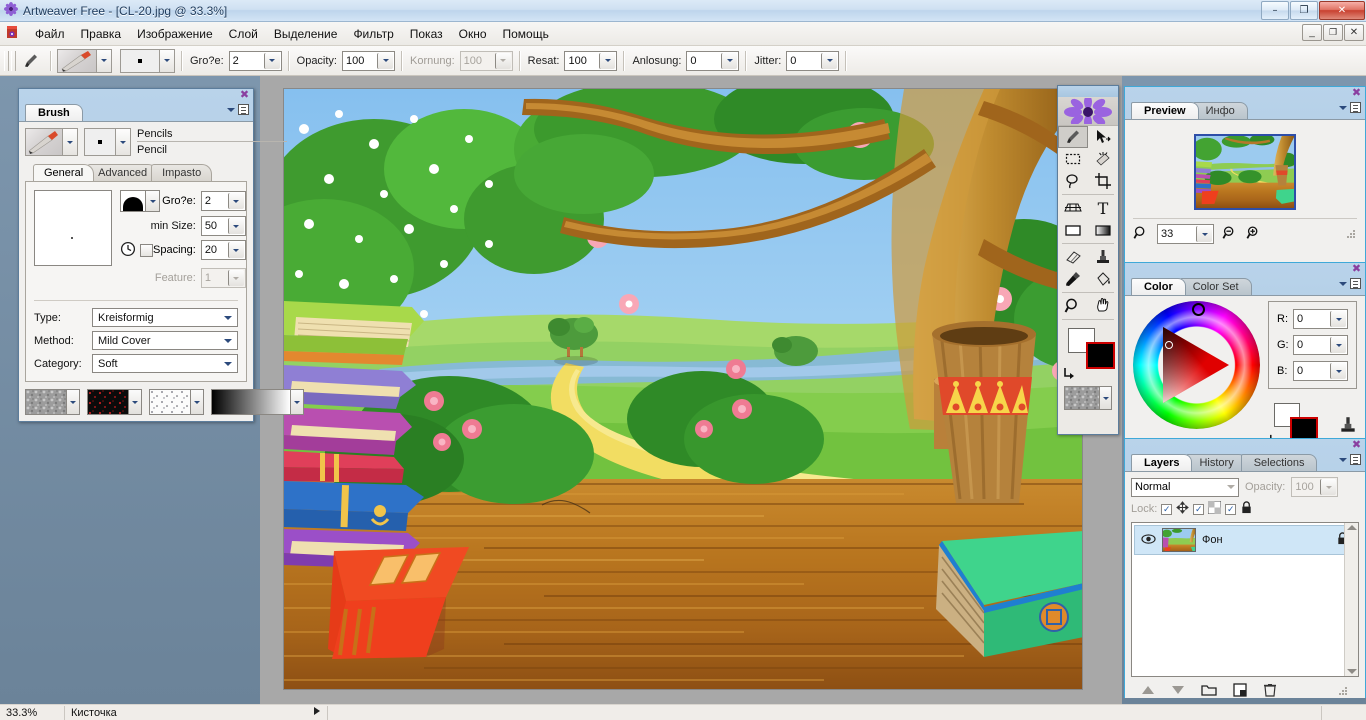 This screenshot has height=720, width=1366. What do you see at coordinates (69, 142) in the screenshot?
I see `brush-panel-preset-dropdown` at bounding box center [69, 142].